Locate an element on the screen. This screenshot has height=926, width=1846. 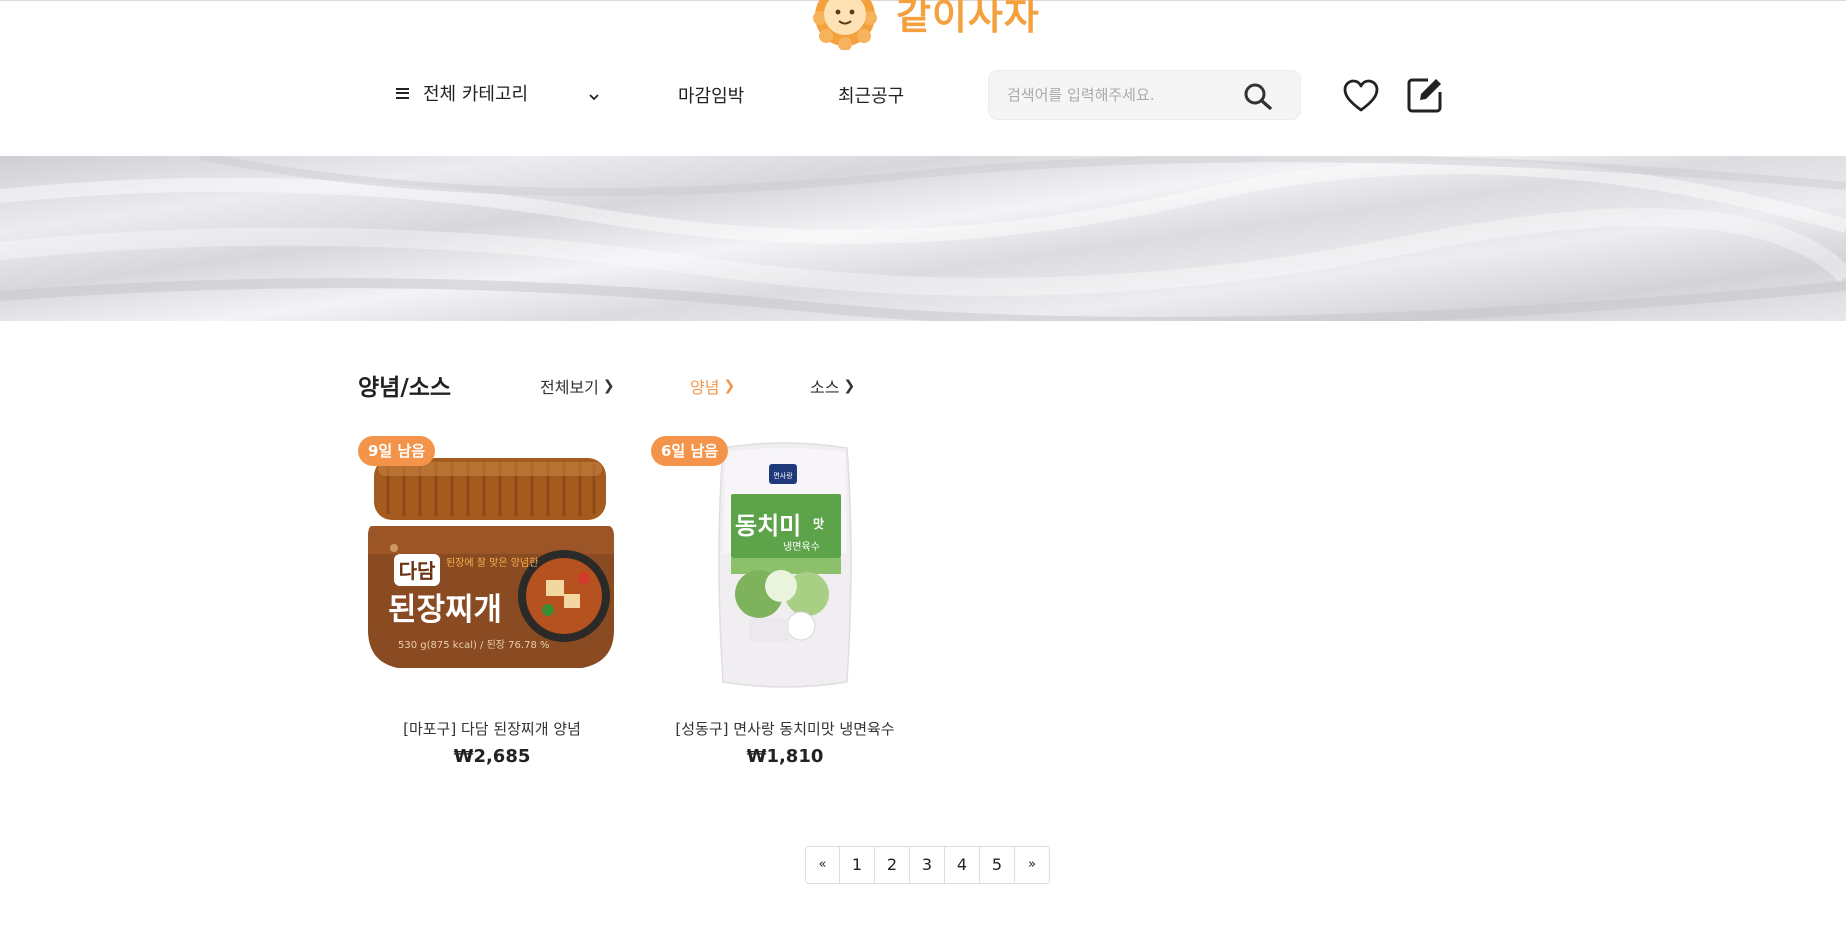
product-image-tagline: 된장에 잘 맞은 양념한 is located at coordinates (492, 563).